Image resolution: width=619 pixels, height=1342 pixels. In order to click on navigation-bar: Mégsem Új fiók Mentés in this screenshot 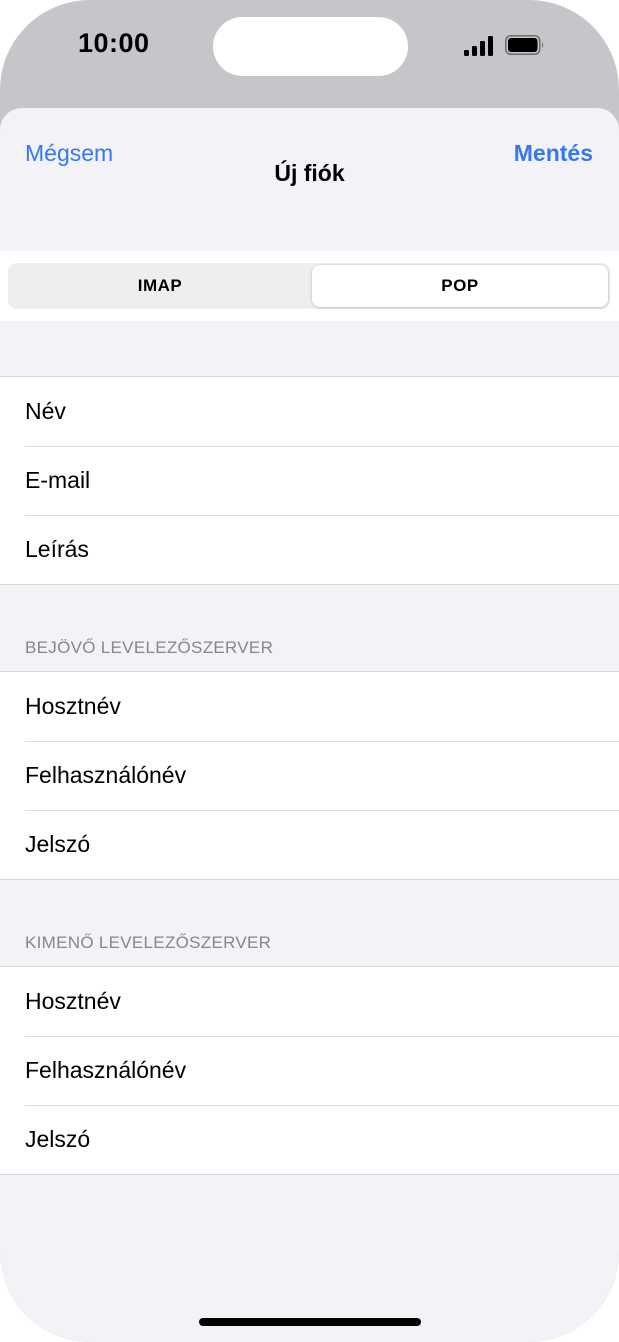, I will do `click(309, 179)`.